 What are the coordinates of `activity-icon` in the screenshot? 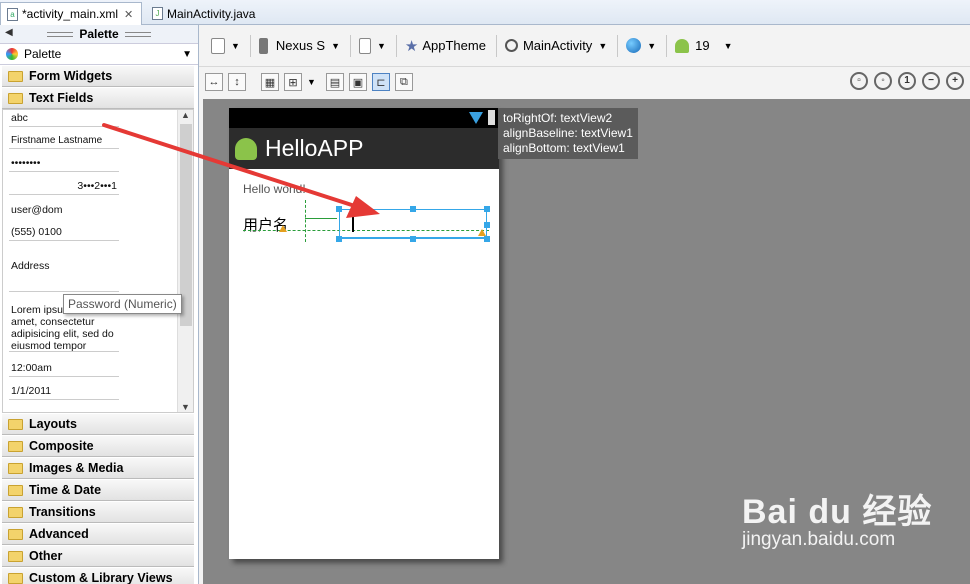 It's located at (511, 45).